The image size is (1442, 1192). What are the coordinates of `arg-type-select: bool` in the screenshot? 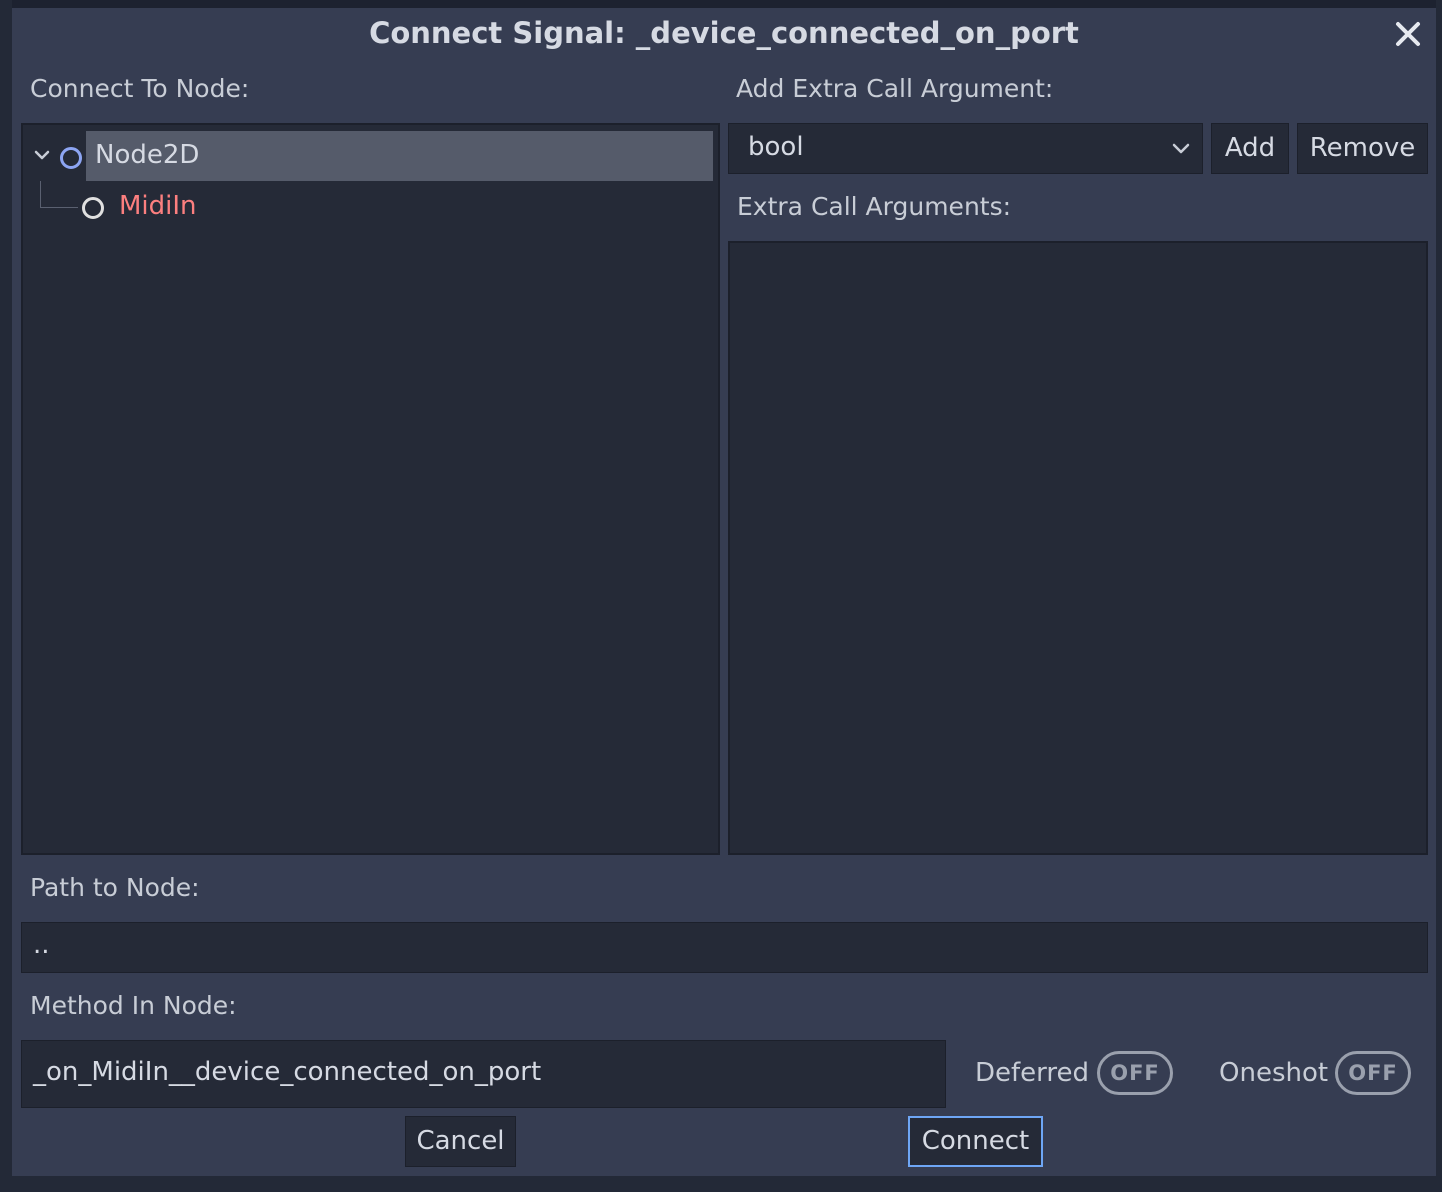 It's located at (965, 148).